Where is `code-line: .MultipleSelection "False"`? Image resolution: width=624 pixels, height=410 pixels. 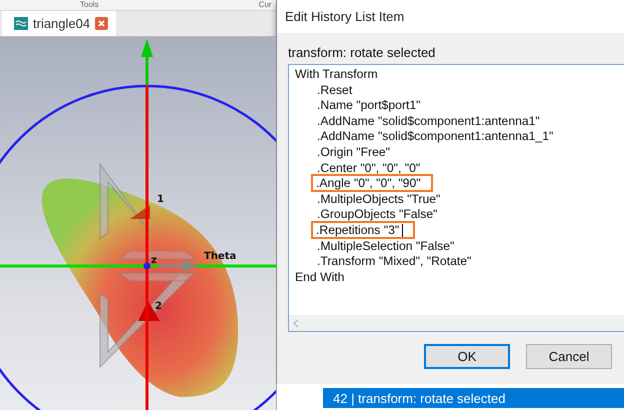 code-line: .MultipleSelection "False" is located at coordinates (385, 245).